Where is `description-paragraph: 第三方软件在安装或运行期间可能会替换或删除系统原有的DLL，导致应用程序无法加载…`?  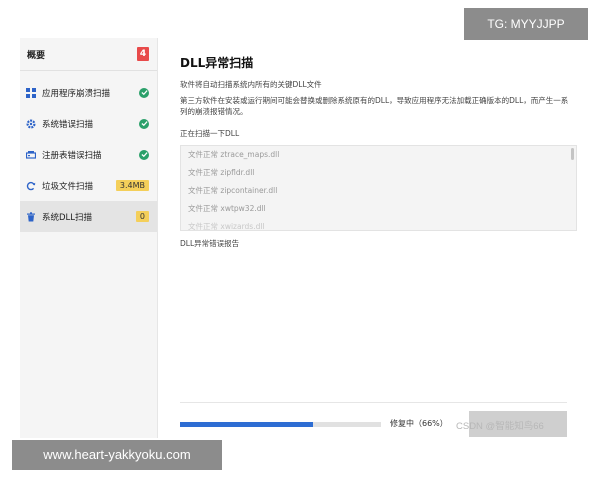
description-paragraph: 第三方软件在安装或运行期间可能会替换或删除系统原有的DLL，导致应用程序无法加载… is located at coordinates (374, 106).